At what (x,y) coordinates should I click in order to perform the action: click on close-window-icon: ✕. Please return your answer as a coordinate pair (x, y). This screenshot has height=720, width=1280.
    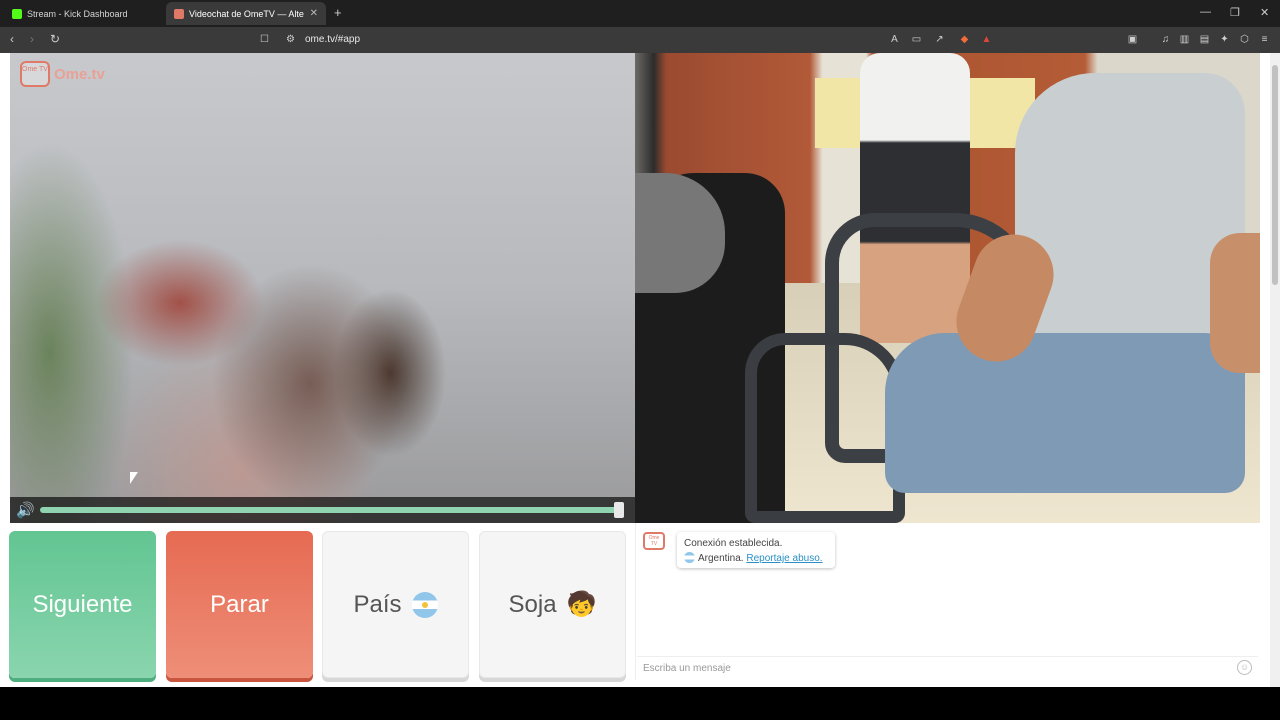
    Looking at the image, I should click on (1264, 12).